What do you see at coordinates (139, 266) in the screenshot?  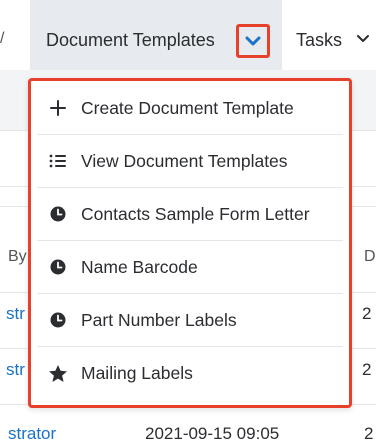 I see `menu-item-label: Name Barcode` at bounding box center [139, 266].